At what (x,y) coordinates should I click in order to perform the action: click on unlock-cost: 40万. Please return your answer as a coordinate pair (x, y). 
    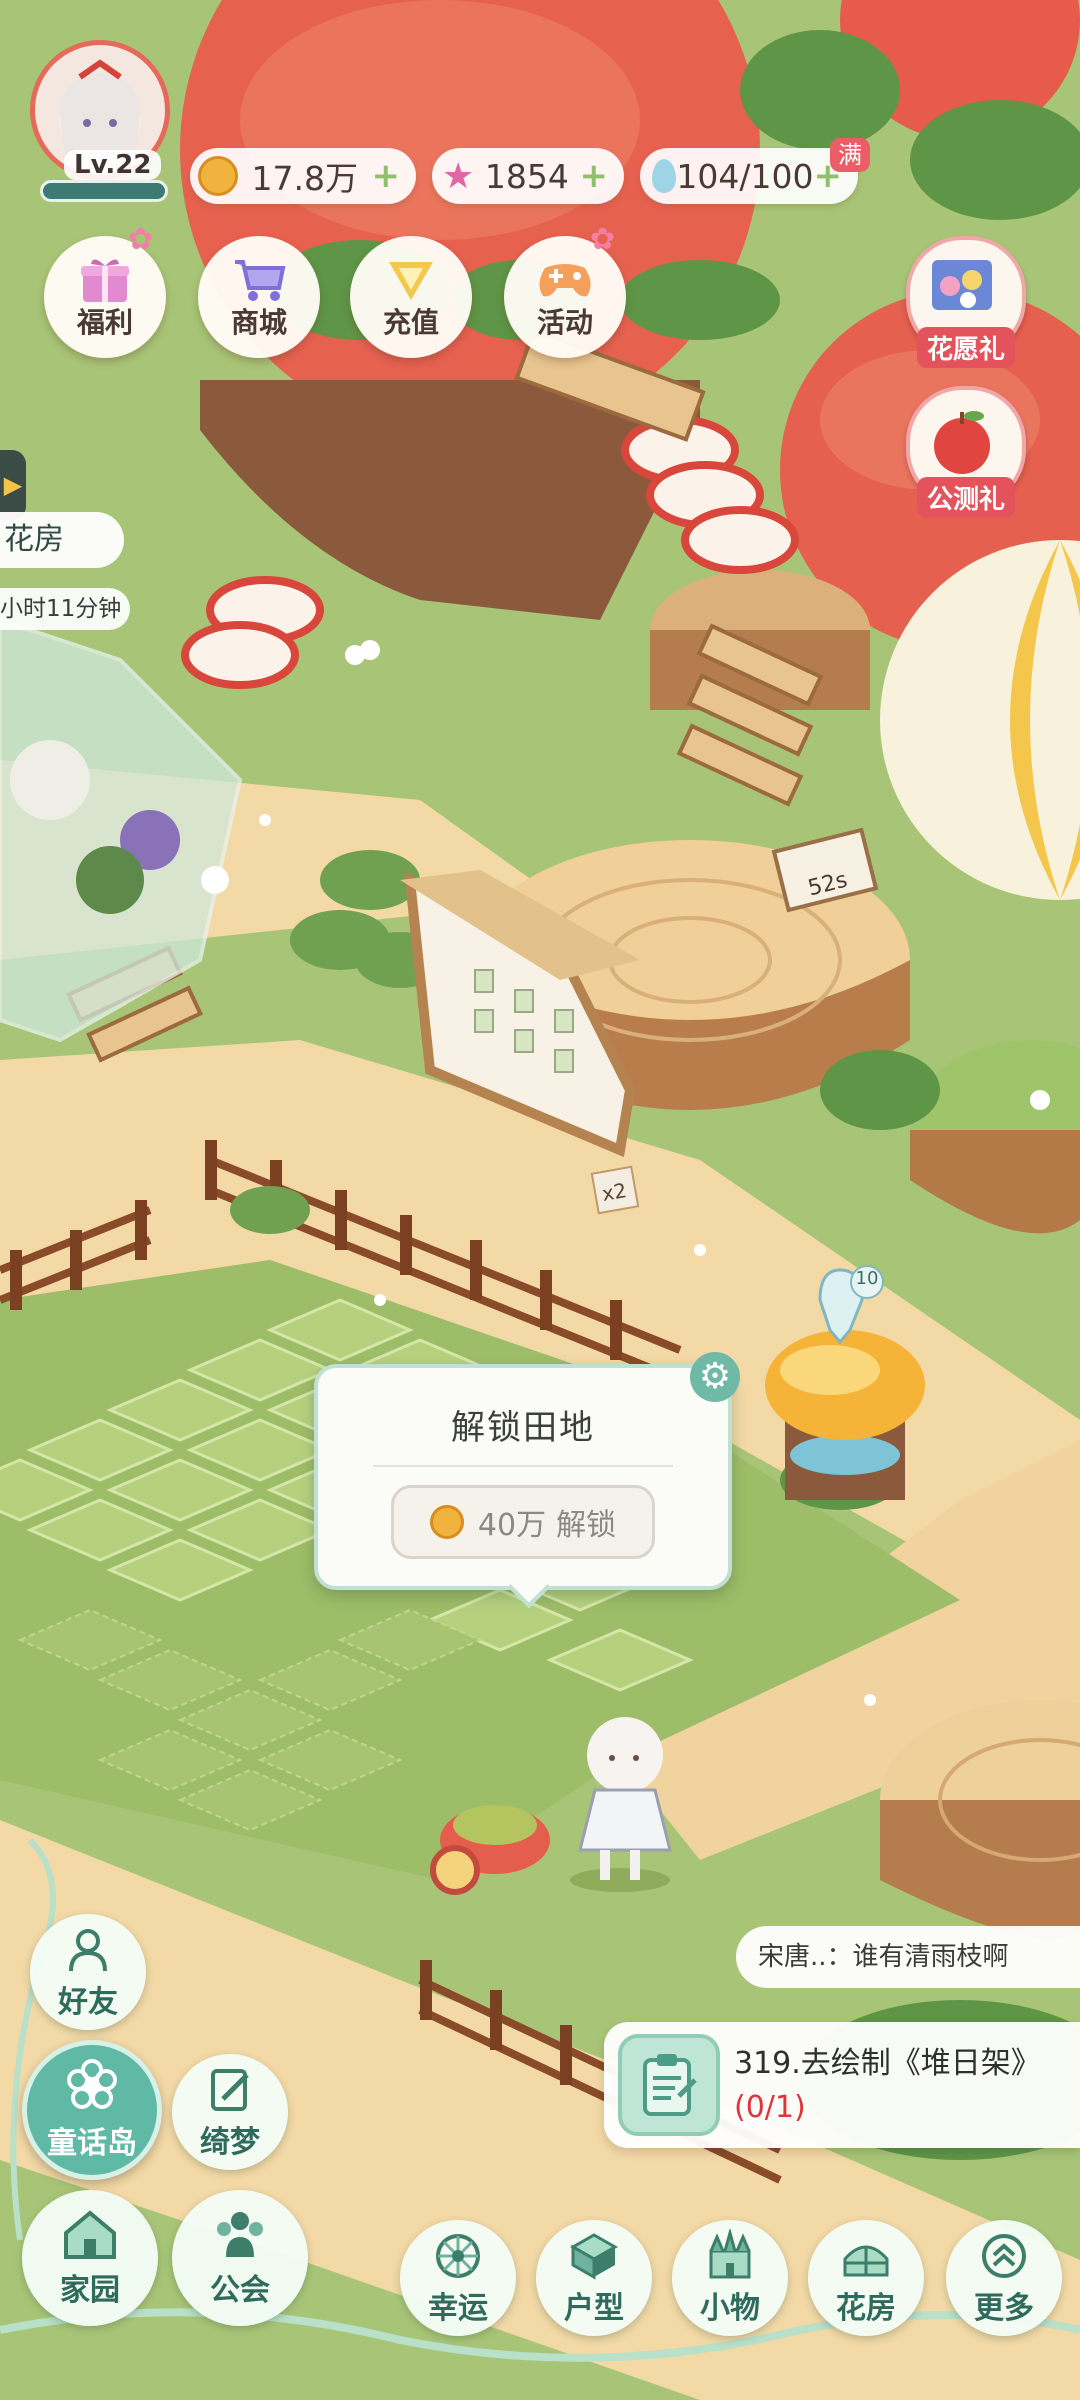
    Looking at the image, I should click on (512, 1525).